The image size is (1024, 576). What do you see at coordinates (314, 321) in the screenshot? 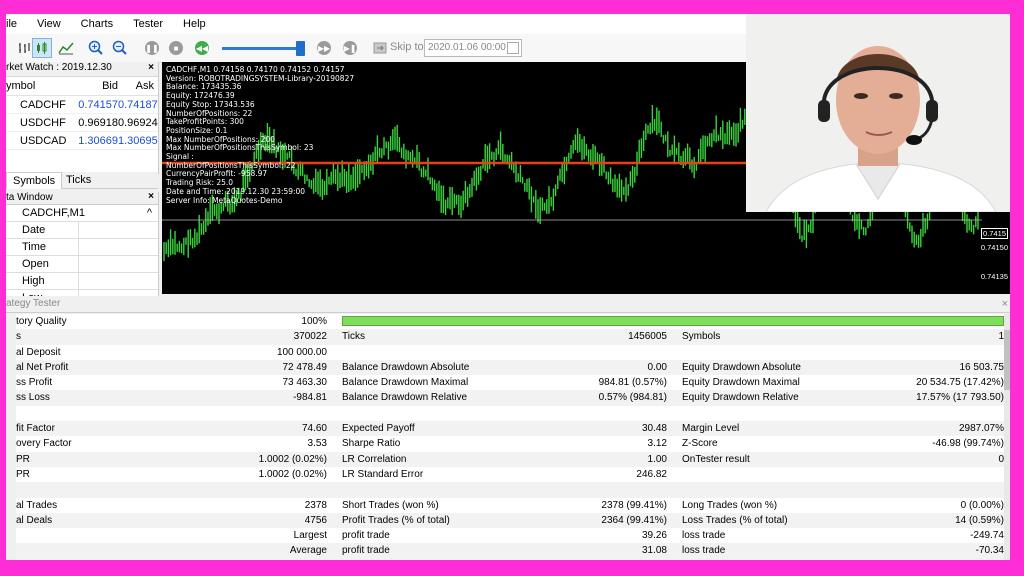
I see `quality-value: 100%` at bounding box center [314, 321].